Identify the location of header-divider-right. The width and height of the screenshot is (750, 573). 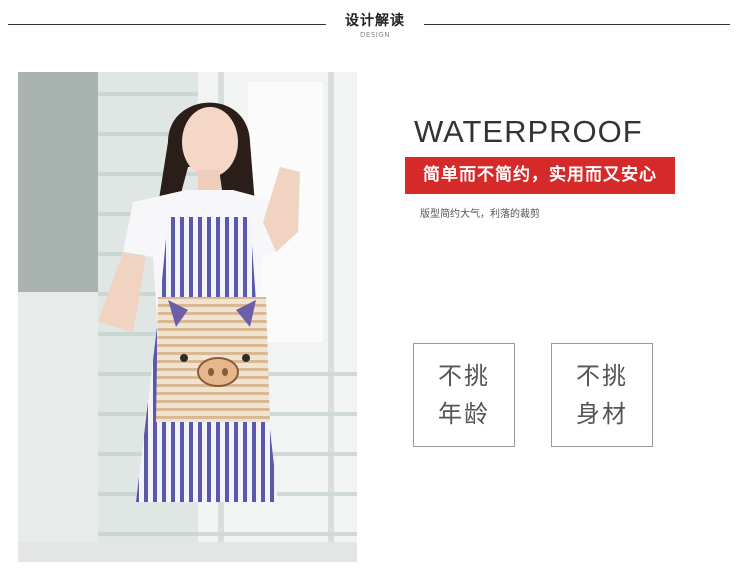
(577, 24).